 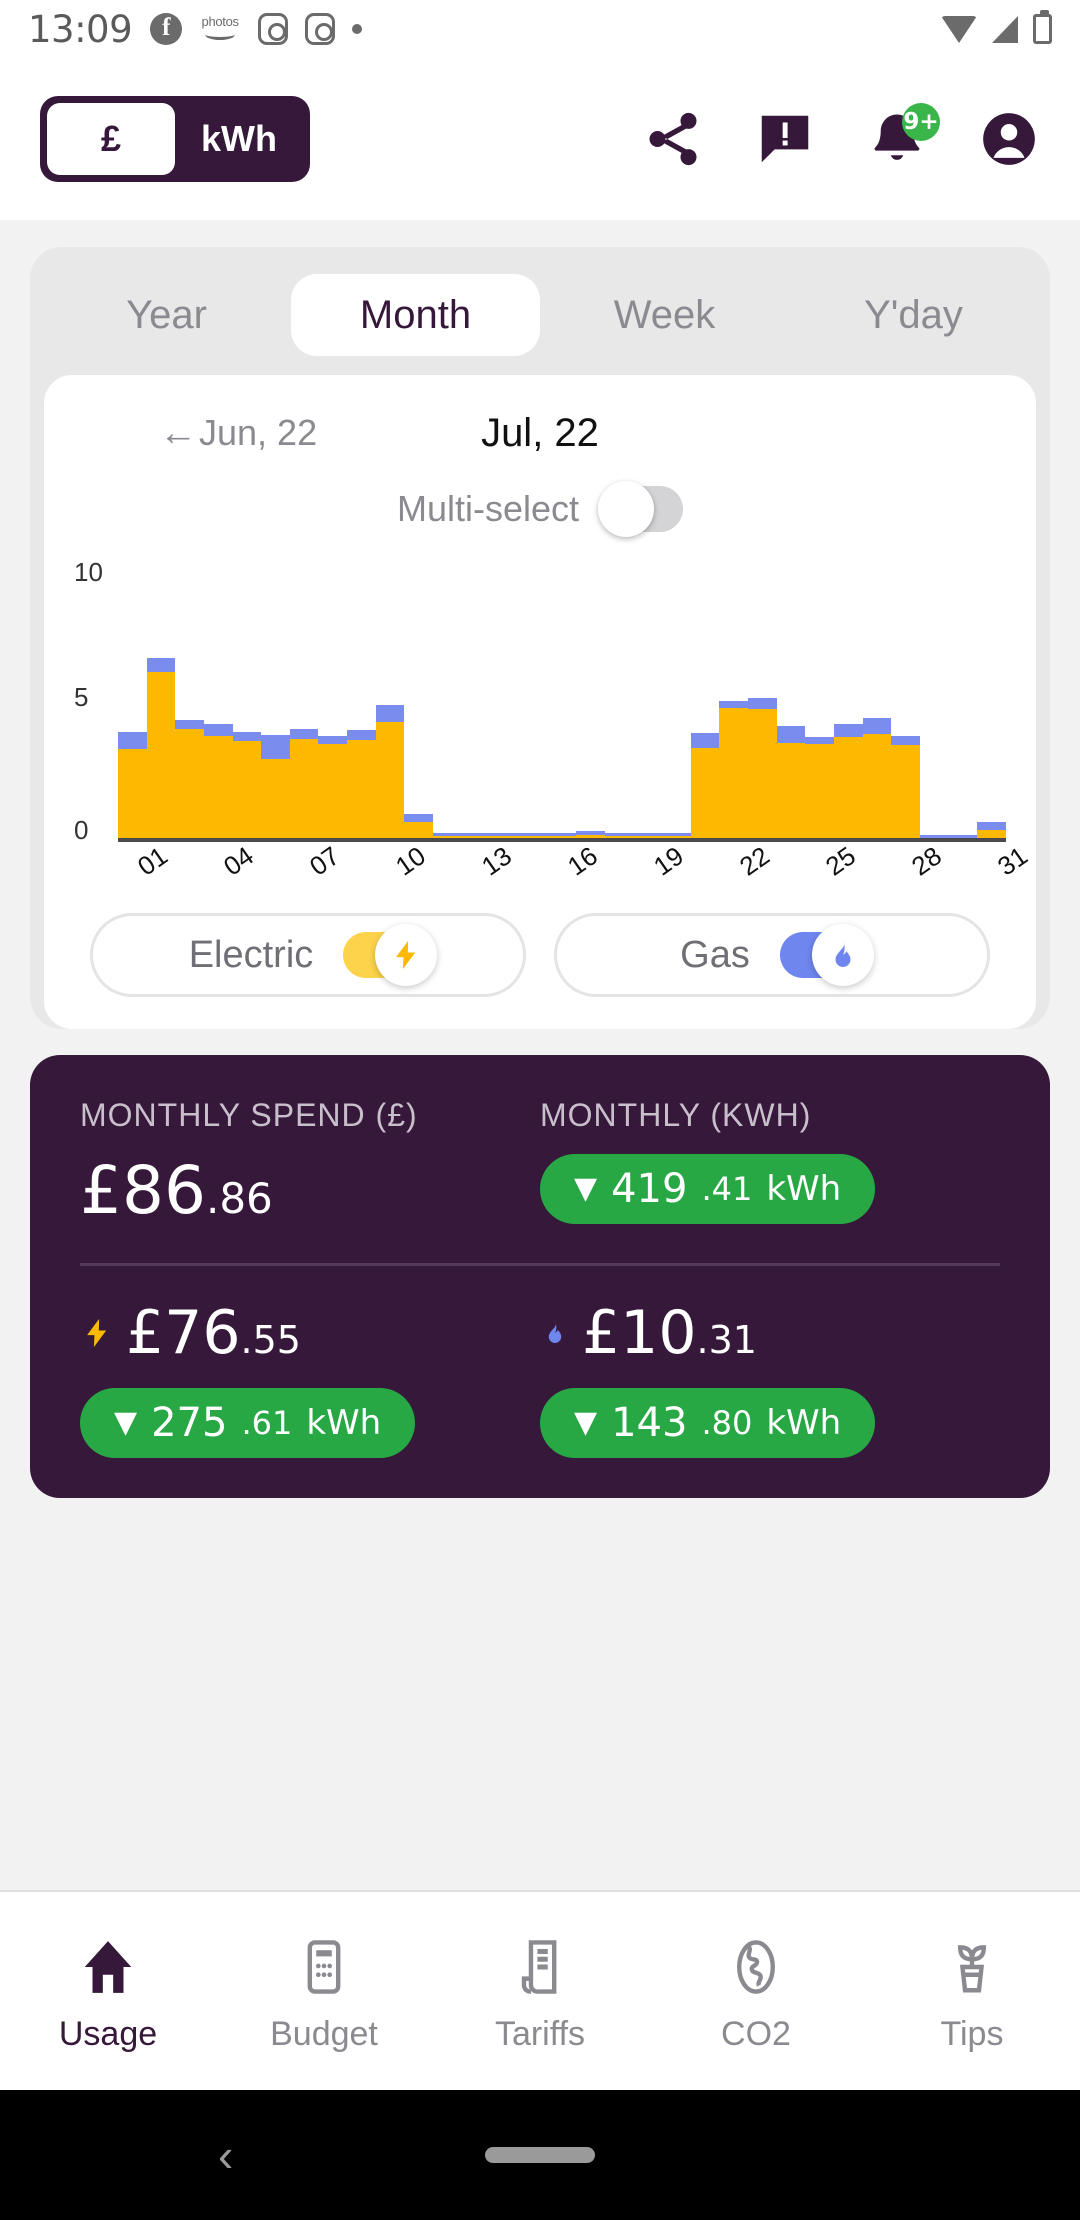 I want to click on system-navigation-bar: ‹, so click(x=540, y=2155).